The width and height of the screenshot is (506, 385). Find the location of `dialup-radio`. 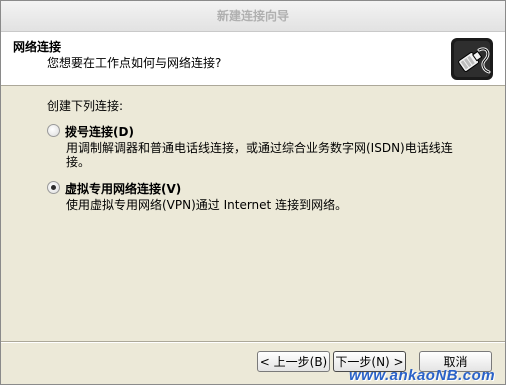

dialup-radio is located at coordinates (53, 130).